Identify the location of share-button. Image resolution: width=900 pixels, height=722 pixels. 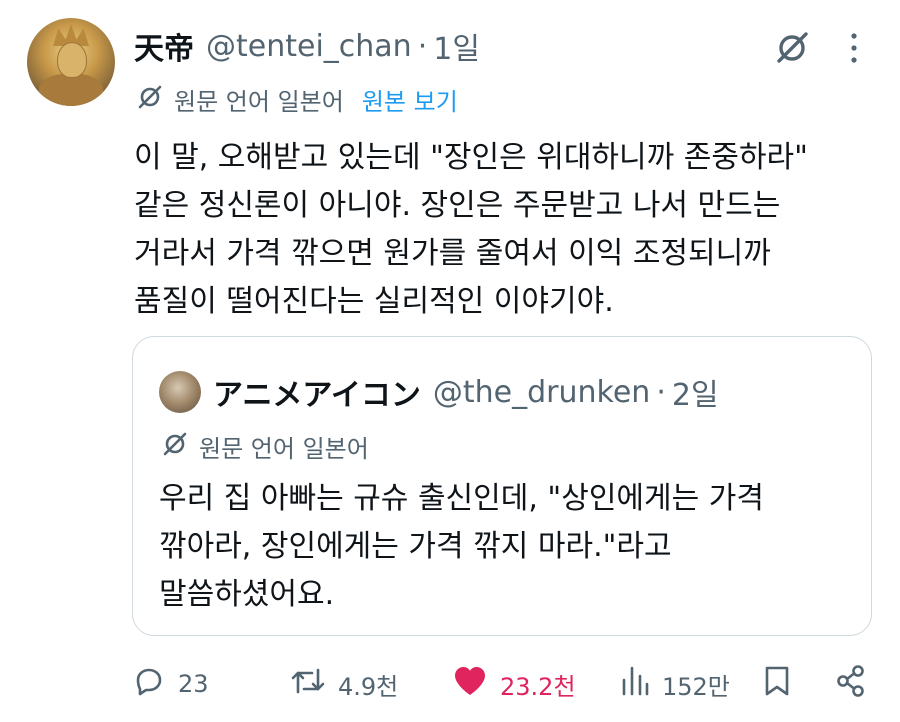
(857, 684).